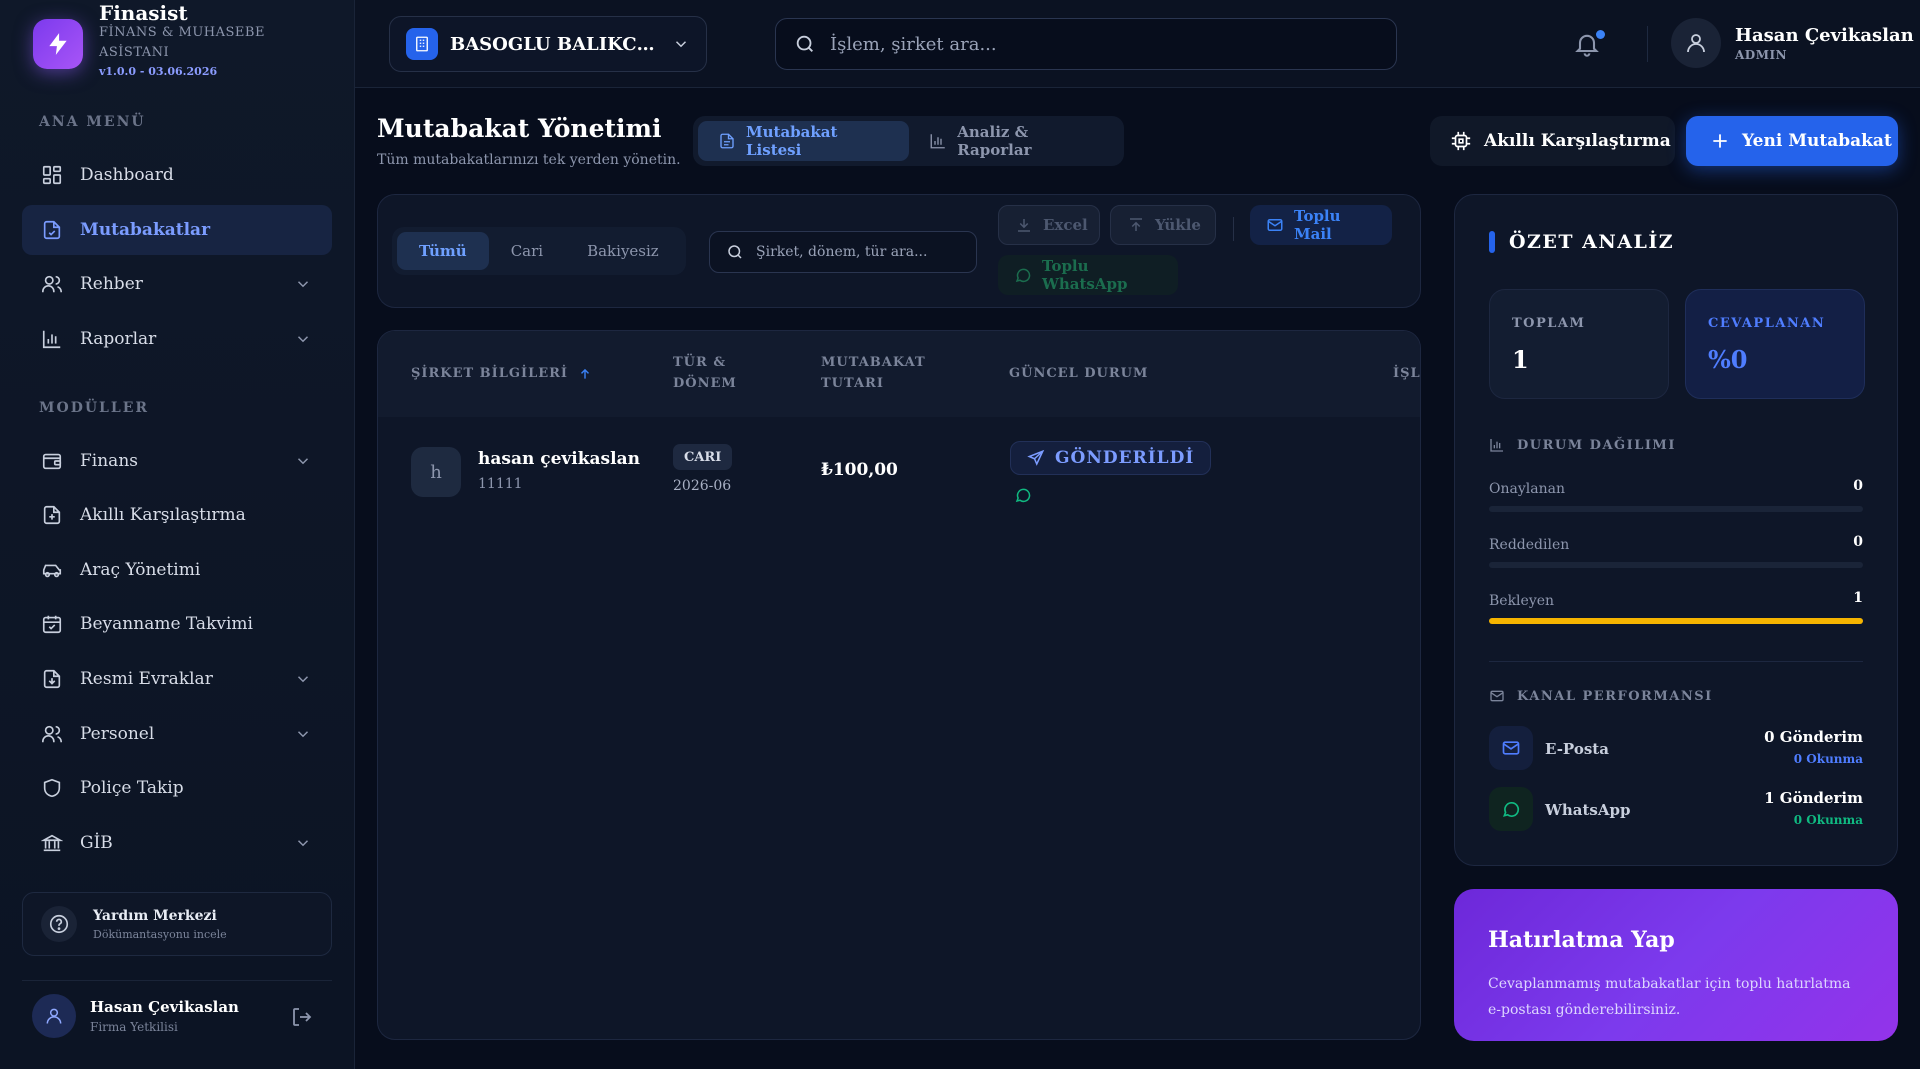  What do you see at coordinates (111, 284) in the screenshot?
I see `sidebar-item-label: Rehber` at bounding box center [111, 284].